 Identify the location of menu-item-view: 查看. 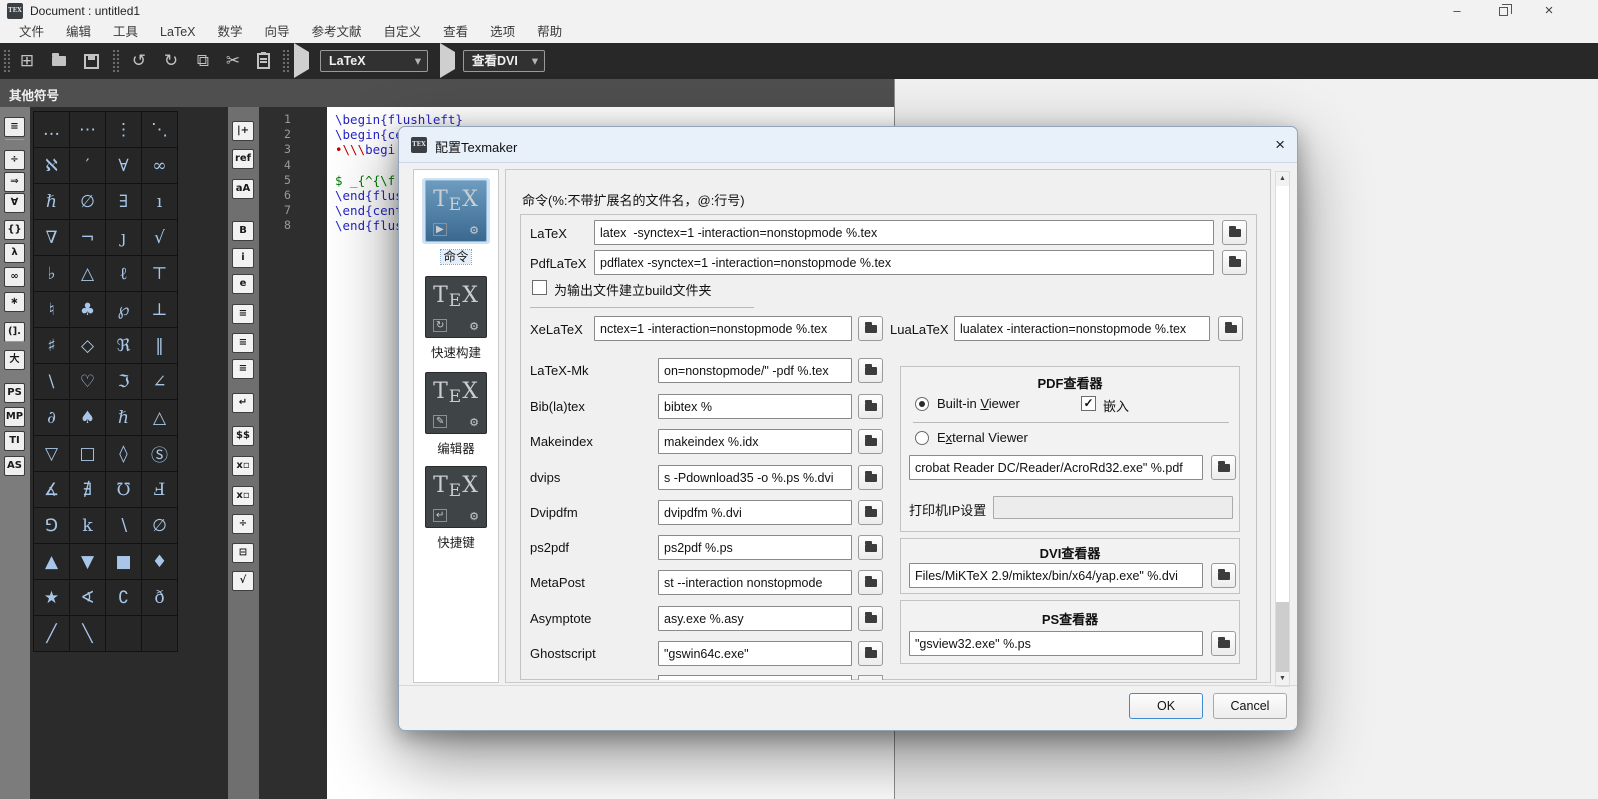
(455, 32).